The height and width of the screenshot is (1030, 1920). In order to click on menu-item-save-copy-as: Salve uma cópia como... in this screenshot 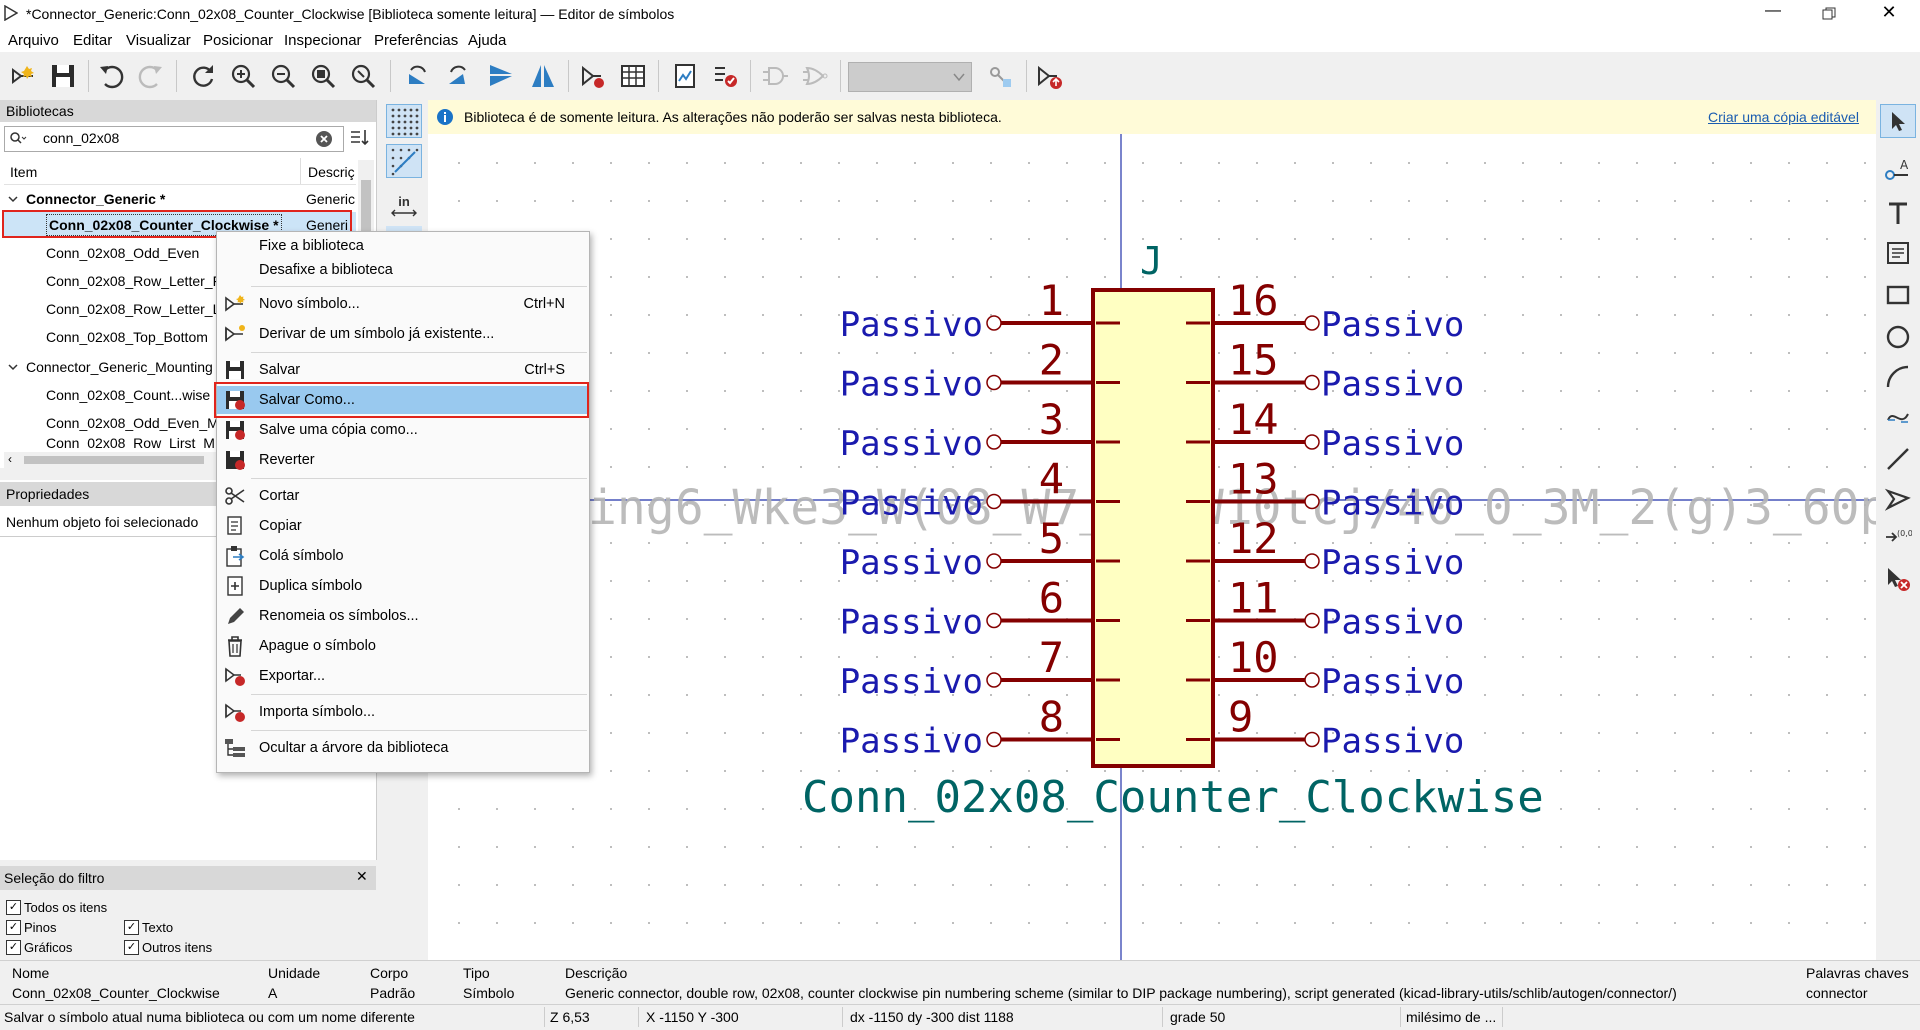, I will do `click(403, 430)`.